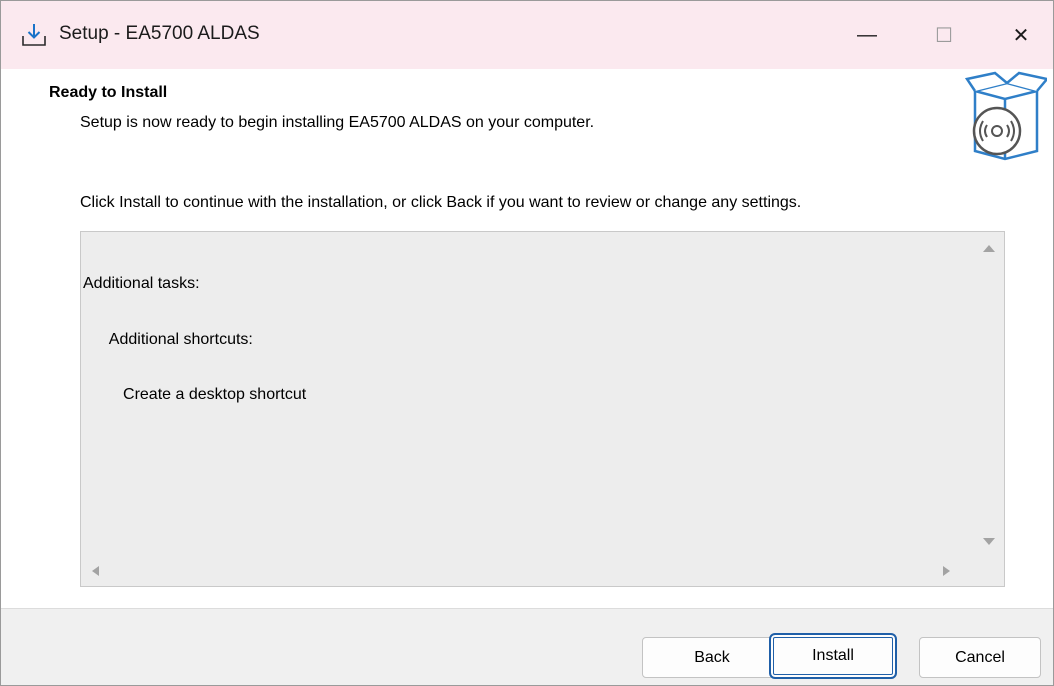  What do you see at coordinates (168, 339) in the screenshot?
I see `memo-line: Additional shortcuts:` at bounding box center [168, 339].